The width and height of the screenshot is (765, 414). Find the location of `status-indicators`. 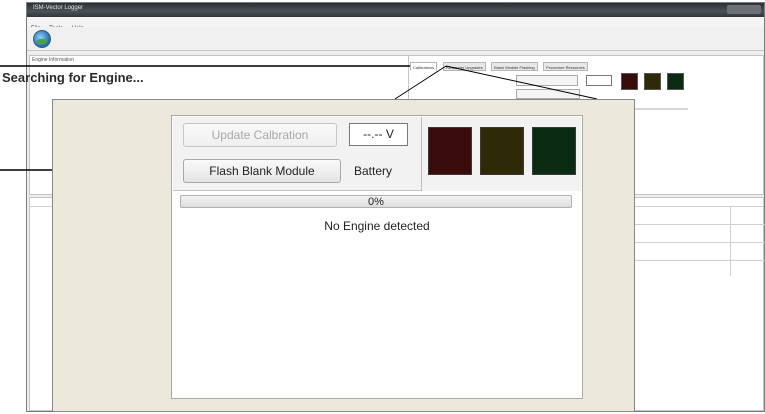

status-indicators is located at coordinates (501, 154).